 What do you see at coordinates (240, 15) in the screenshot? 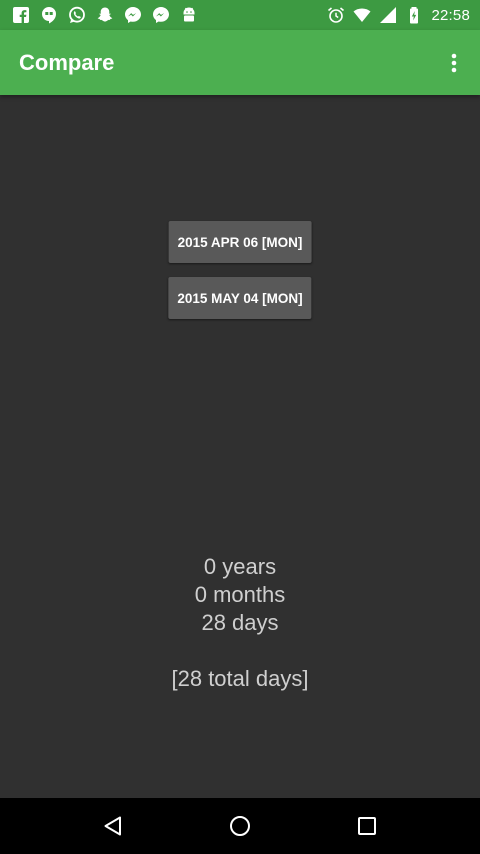
I see `status-bar: 22:58` at bounding box center [240, 15].